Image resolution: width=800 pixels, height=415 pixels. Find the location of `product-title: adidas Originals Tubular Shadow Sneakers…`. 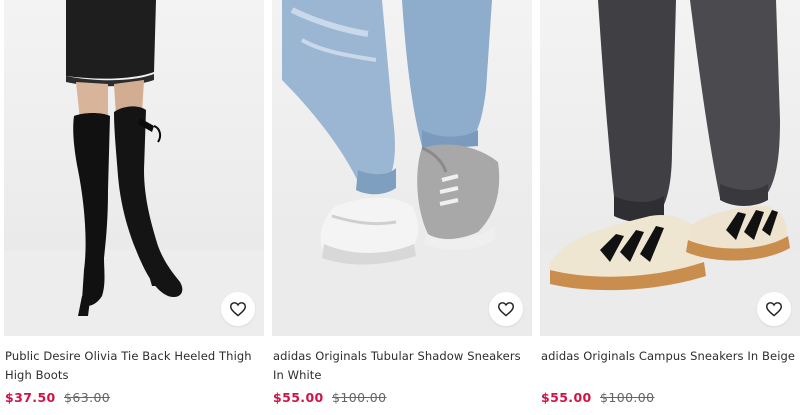

product-title: adidas Originals Tubular Shadow Sneakers… is located at coordinates (401, 366).